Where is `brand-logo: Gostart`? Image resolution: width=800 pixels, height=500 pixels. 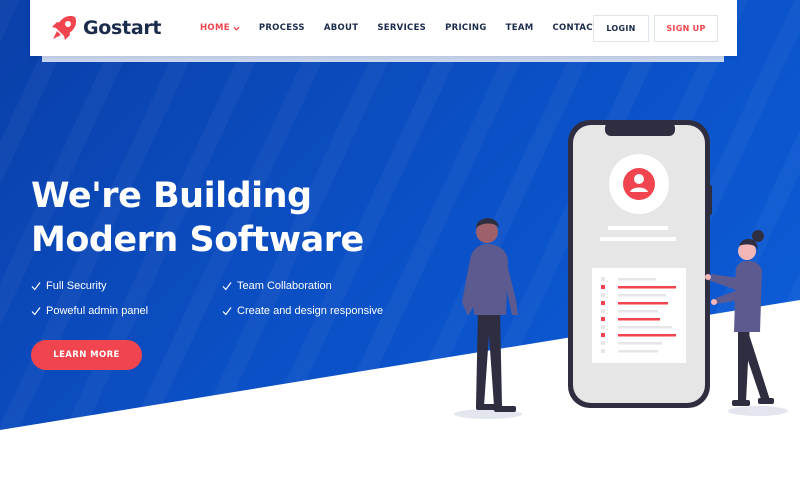 brand-logo: Gostart is located at coordinates (105, 28).